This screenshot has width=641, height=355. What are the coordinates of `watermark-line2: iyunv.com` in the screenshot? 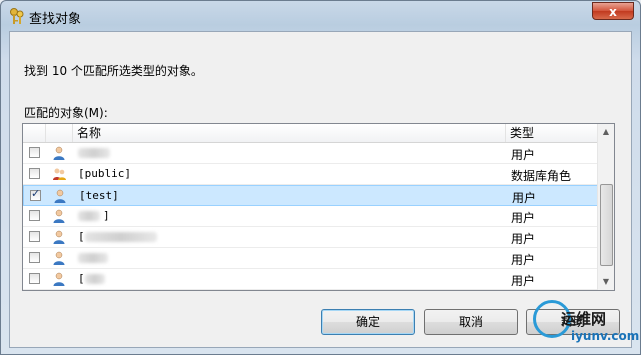 It's located at (605, 336).